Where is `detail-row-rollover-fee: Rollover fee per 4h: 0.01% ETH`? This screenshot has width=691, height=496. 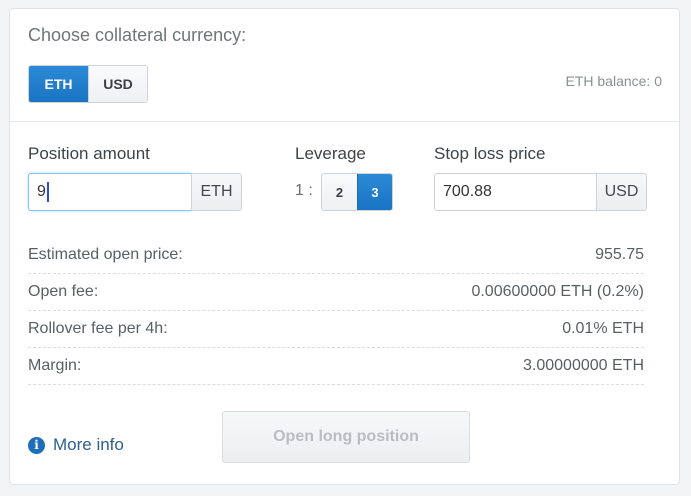
detail-row-rollover-fee: Rollover fee per 4h: 0.01% ETH is located at coordinates (336, 329).